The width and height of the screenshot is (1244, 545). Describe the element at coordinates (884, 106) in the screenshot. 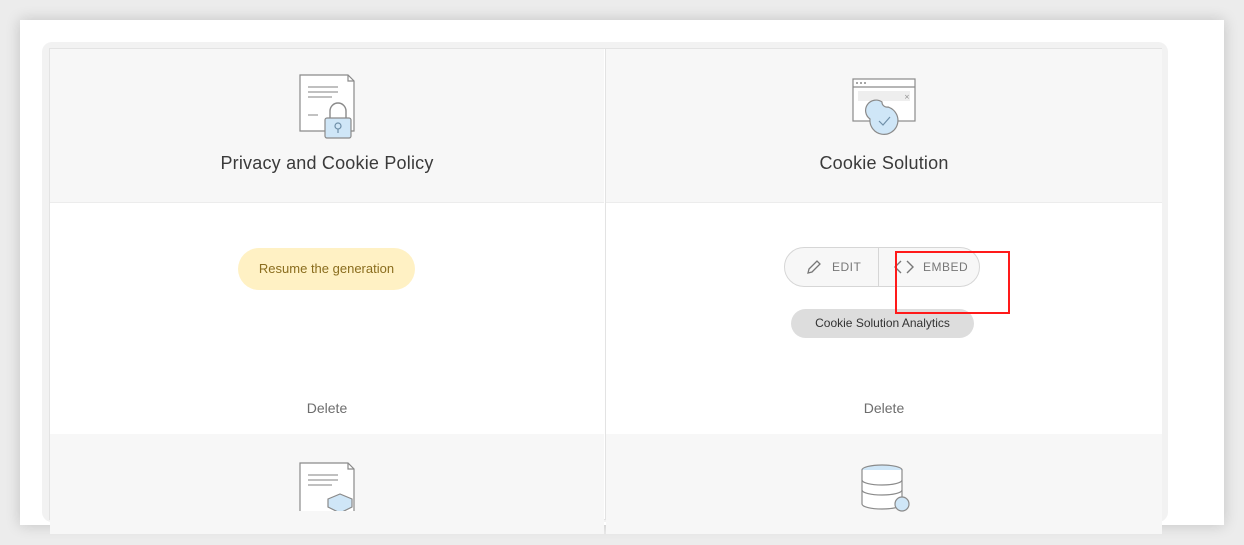

I see `browser-cookie-icon: ×` at that location.